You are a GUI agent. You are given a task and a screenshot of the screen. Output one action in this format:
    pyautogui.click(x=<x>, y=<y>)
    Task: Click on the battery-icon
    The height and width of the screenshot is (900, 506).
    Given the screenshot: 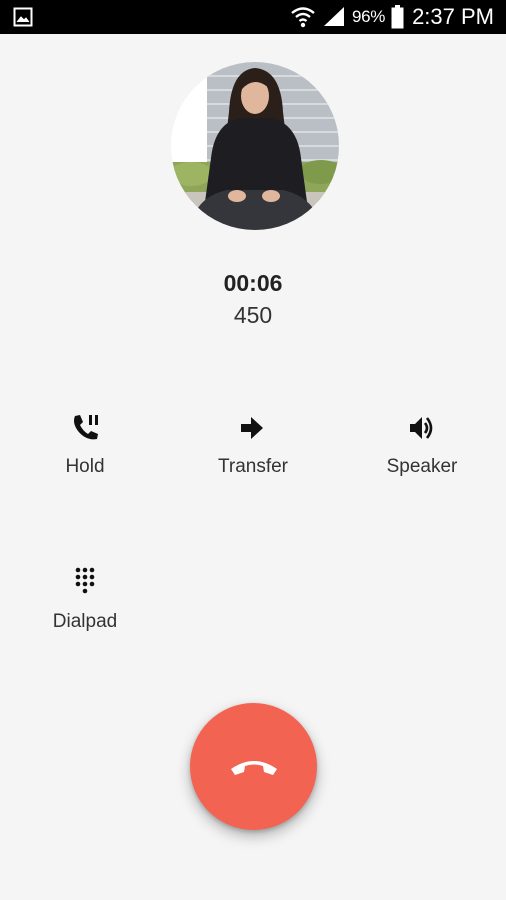 What is the action you would take?
    pyautogui.click(x=397, y=17)
    